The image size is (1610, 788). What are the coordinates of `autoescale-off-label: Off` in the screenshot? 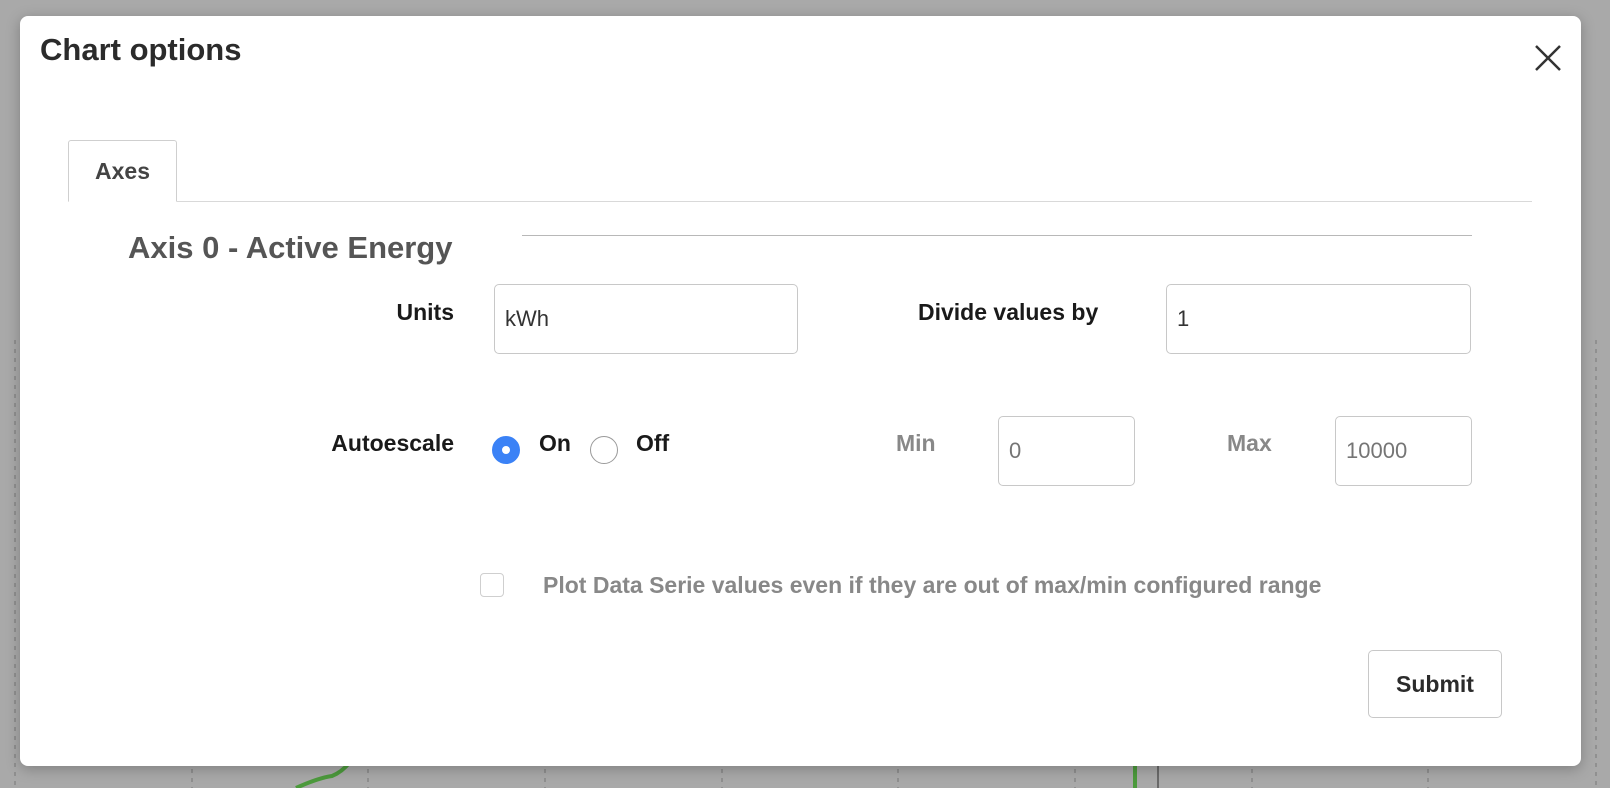 It's located at (653, 443).